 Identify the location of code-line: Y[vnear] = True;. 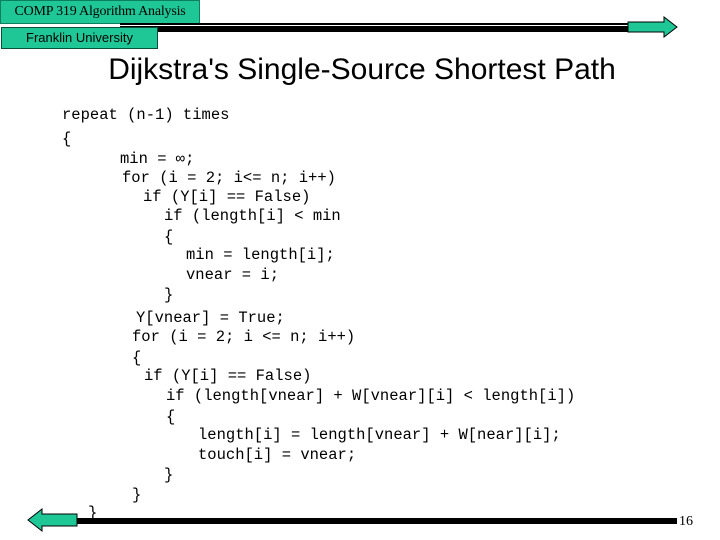
(210, 318).